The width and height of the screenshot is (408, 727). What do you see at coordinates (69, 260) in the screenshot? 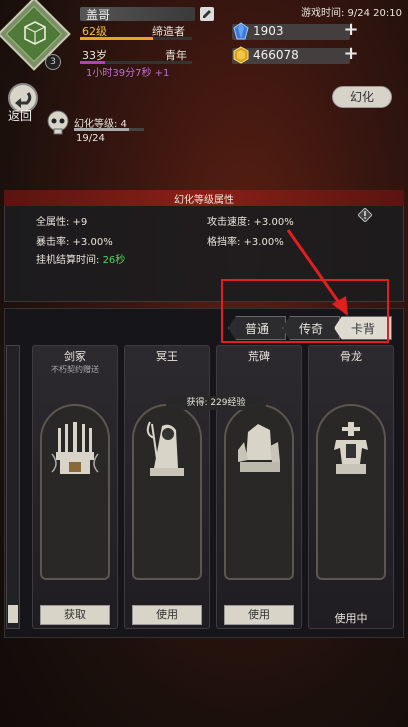
I see `attr-idle-label: 挂机结算时间:` at bounding box center [69, 260].